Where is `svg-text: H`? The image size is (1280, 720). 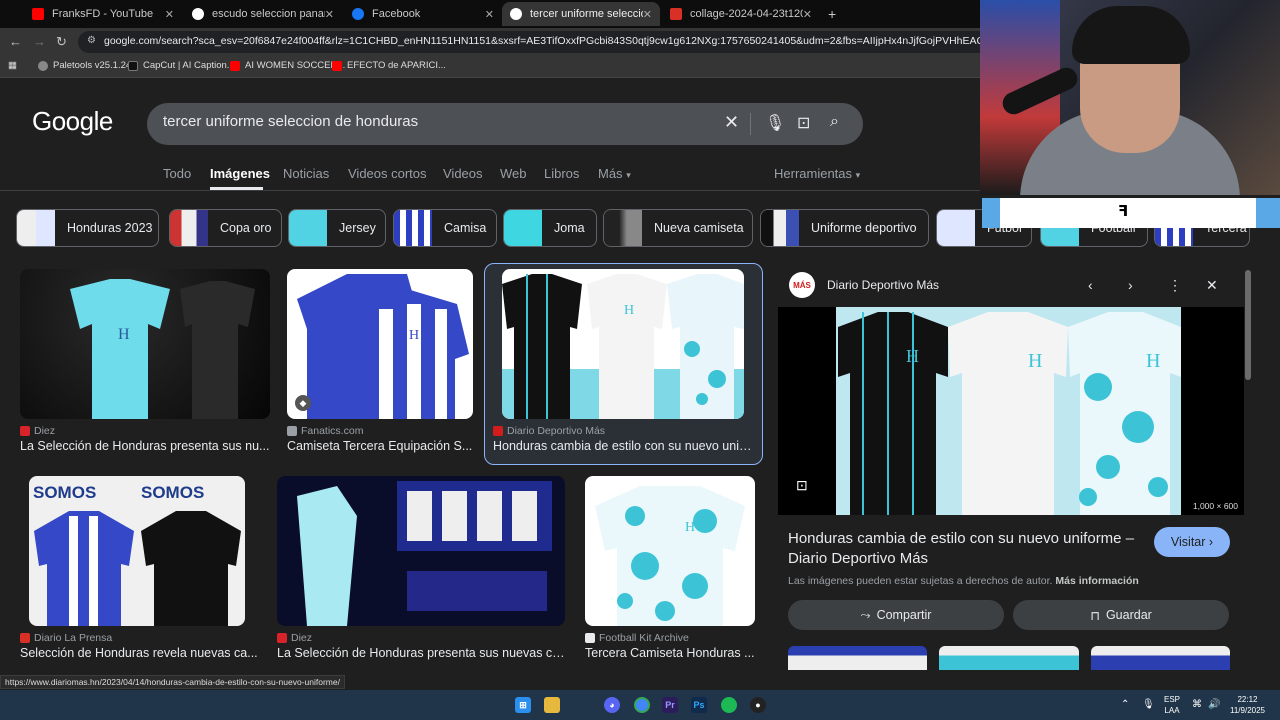 svg-text: H is located at coordinates (1153, 361).